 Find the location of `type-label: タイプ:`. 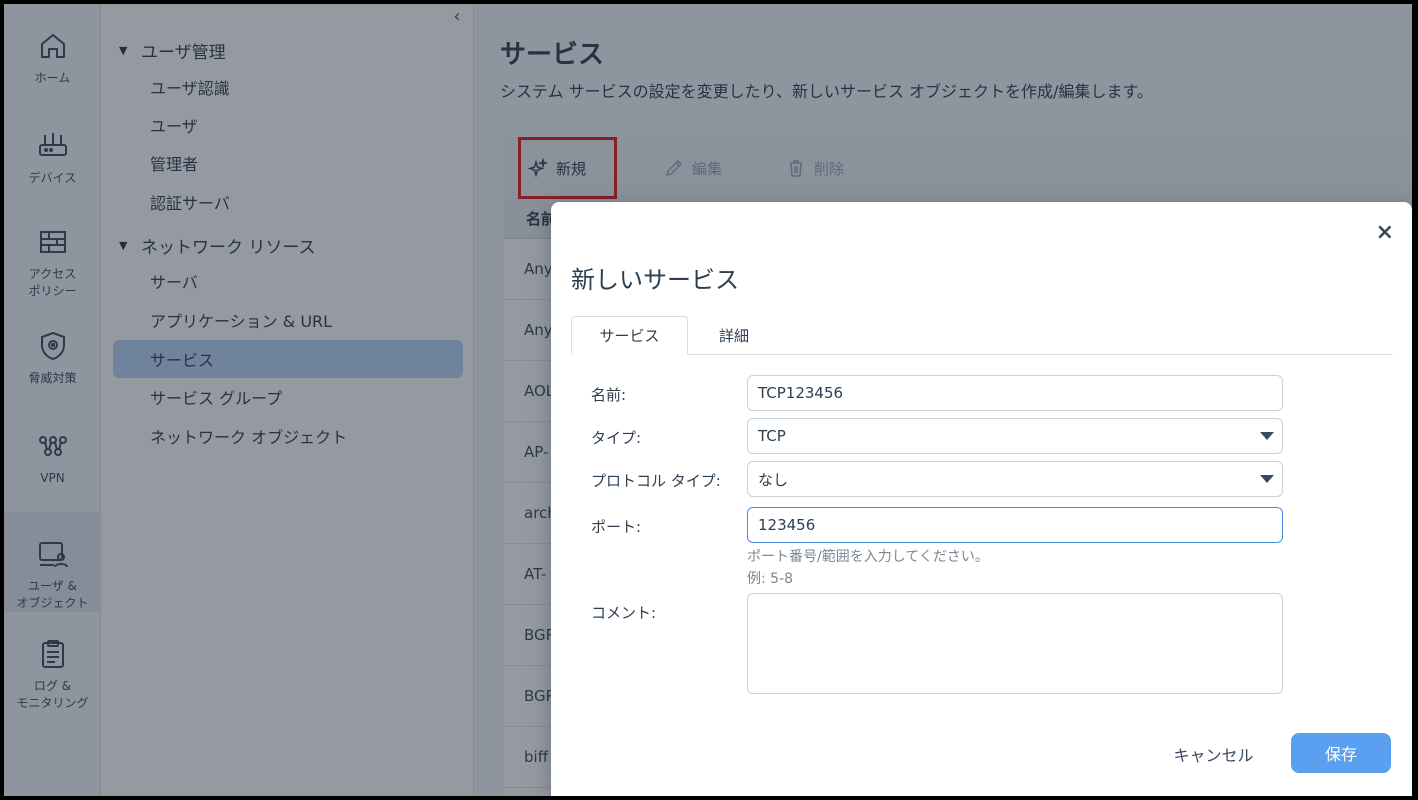

type-label: タイプ: is located at coordinates (616, 438).